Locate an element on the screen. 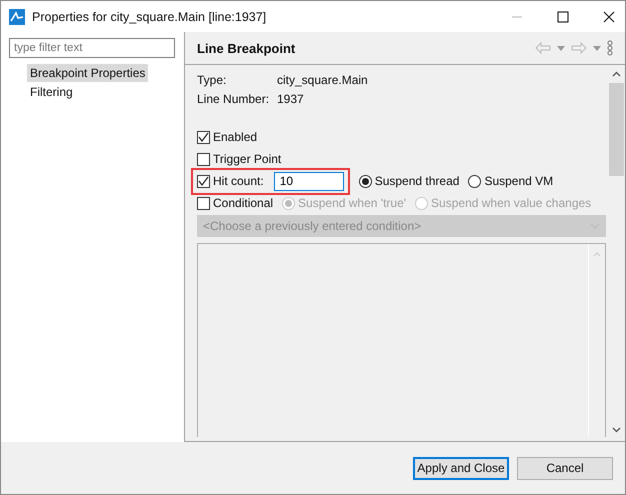  radio-button: Suspend VM is located at coordinates (511, 181).